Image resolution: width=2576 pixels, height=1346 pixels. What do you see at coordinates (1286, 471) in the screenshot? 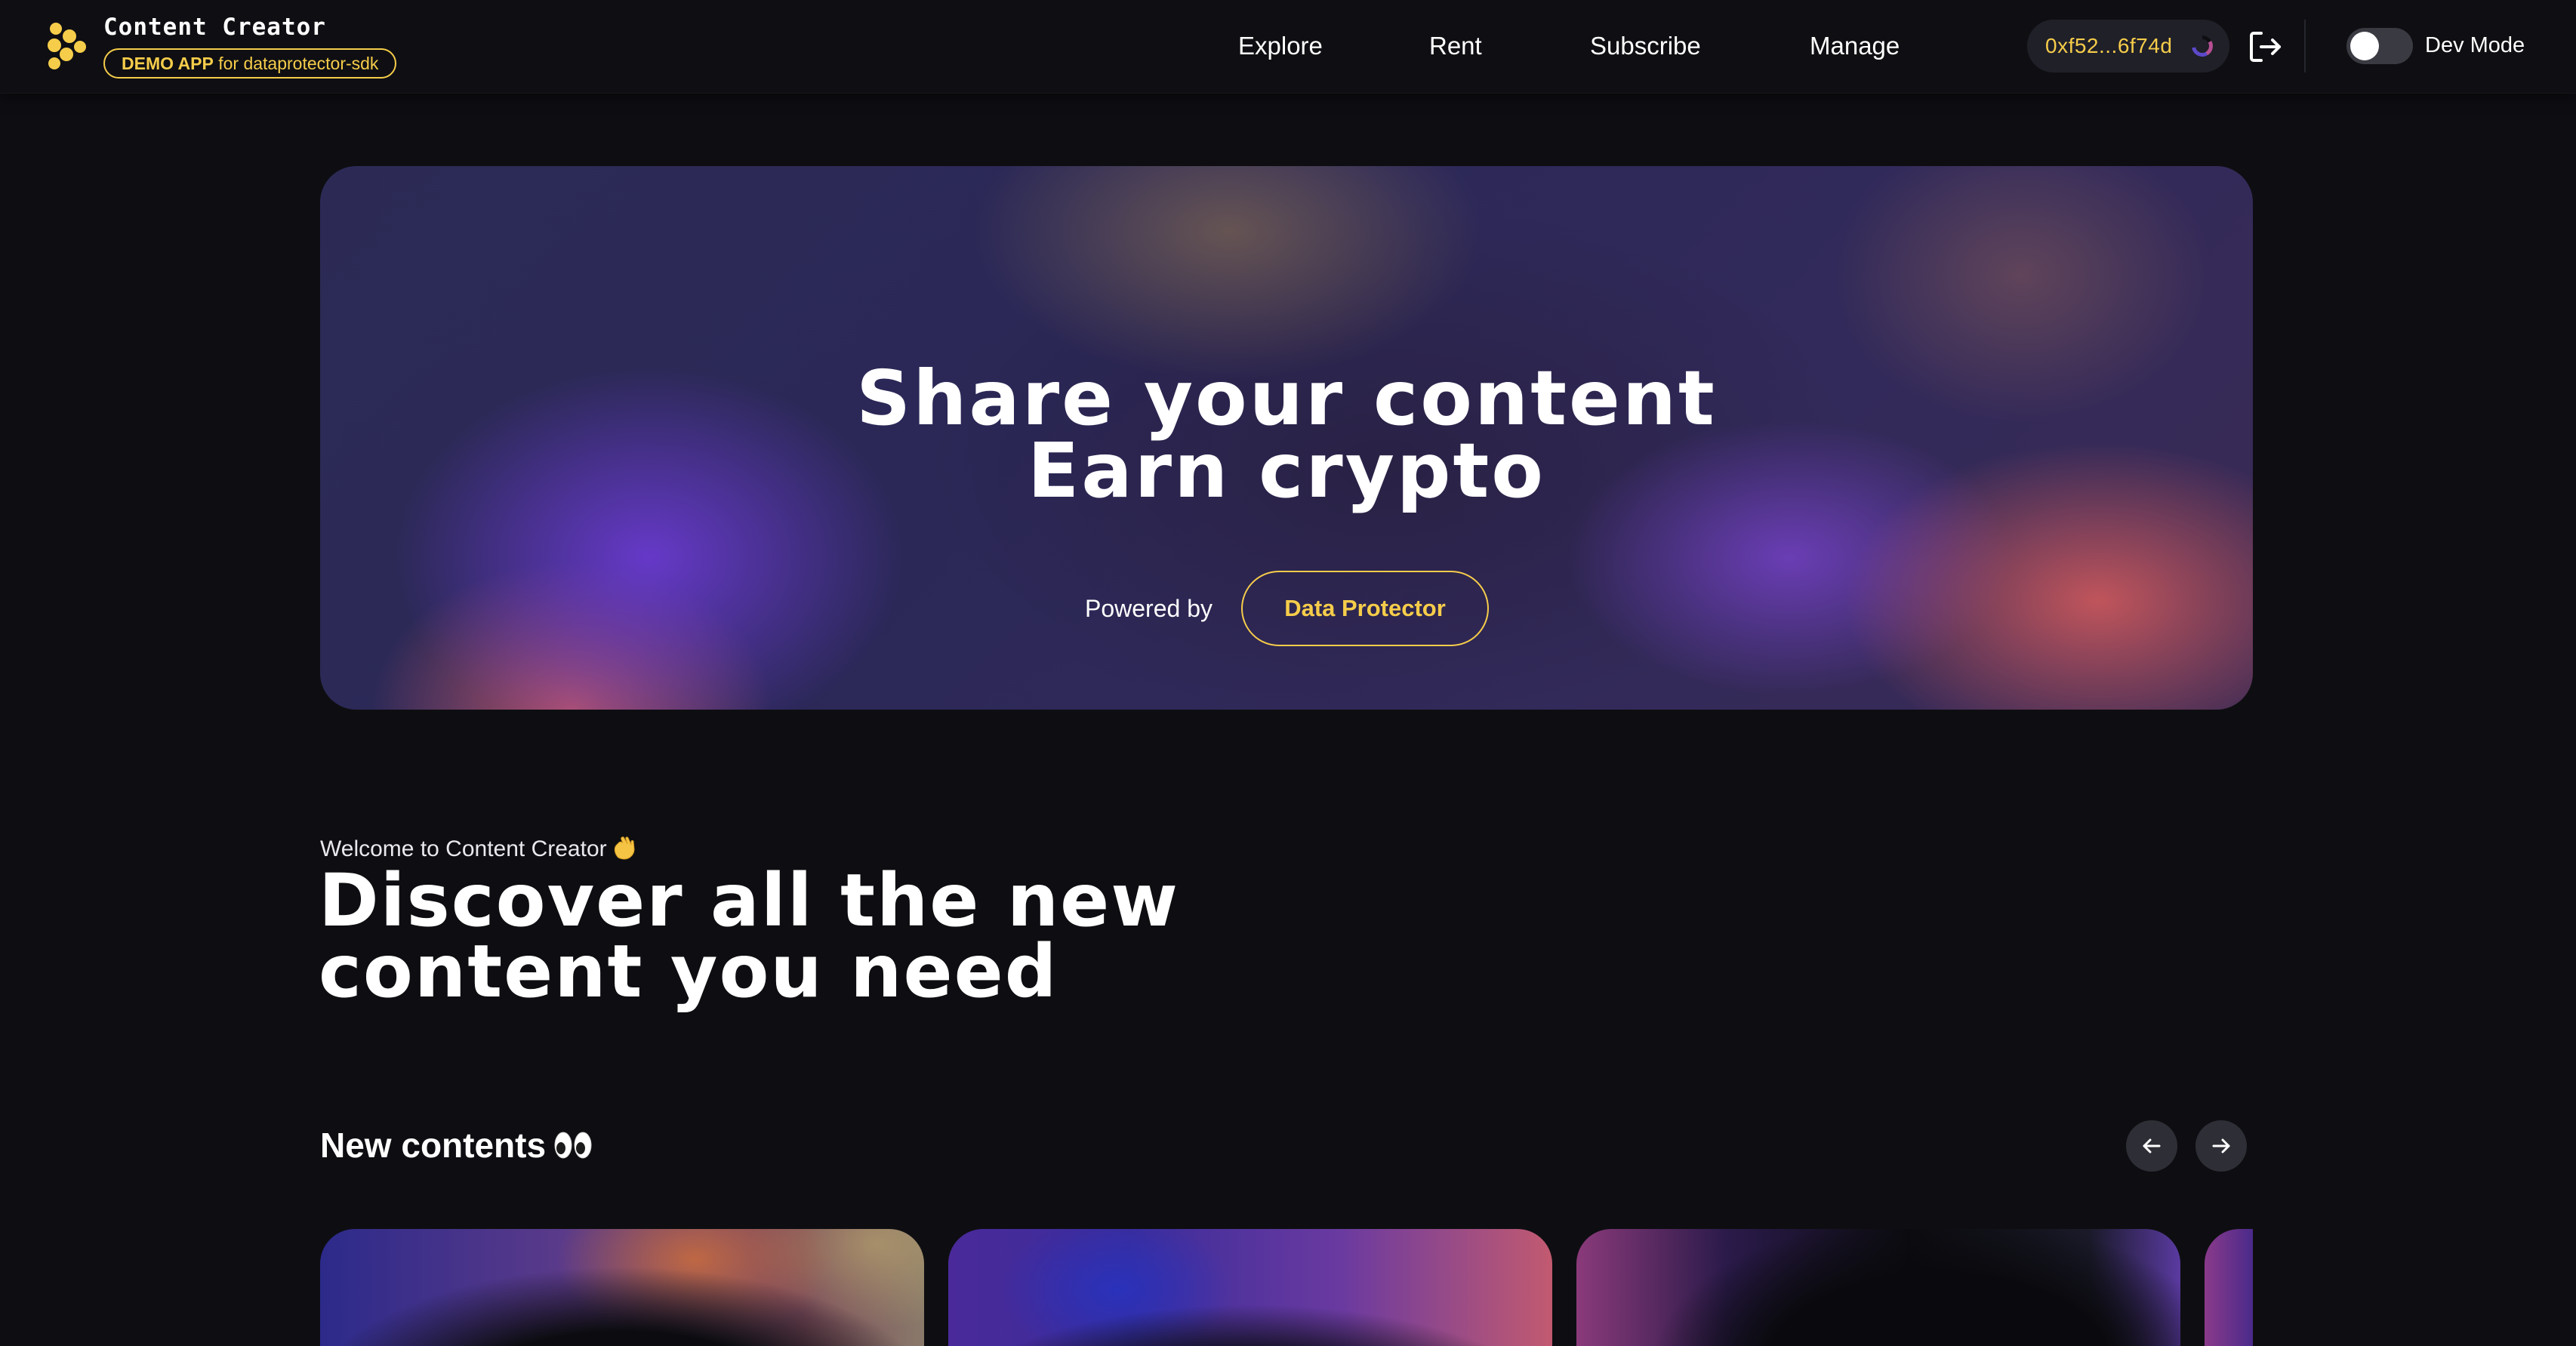
I see `hero-title-line2: Earn crypto` at bounding box center [1286, 471].